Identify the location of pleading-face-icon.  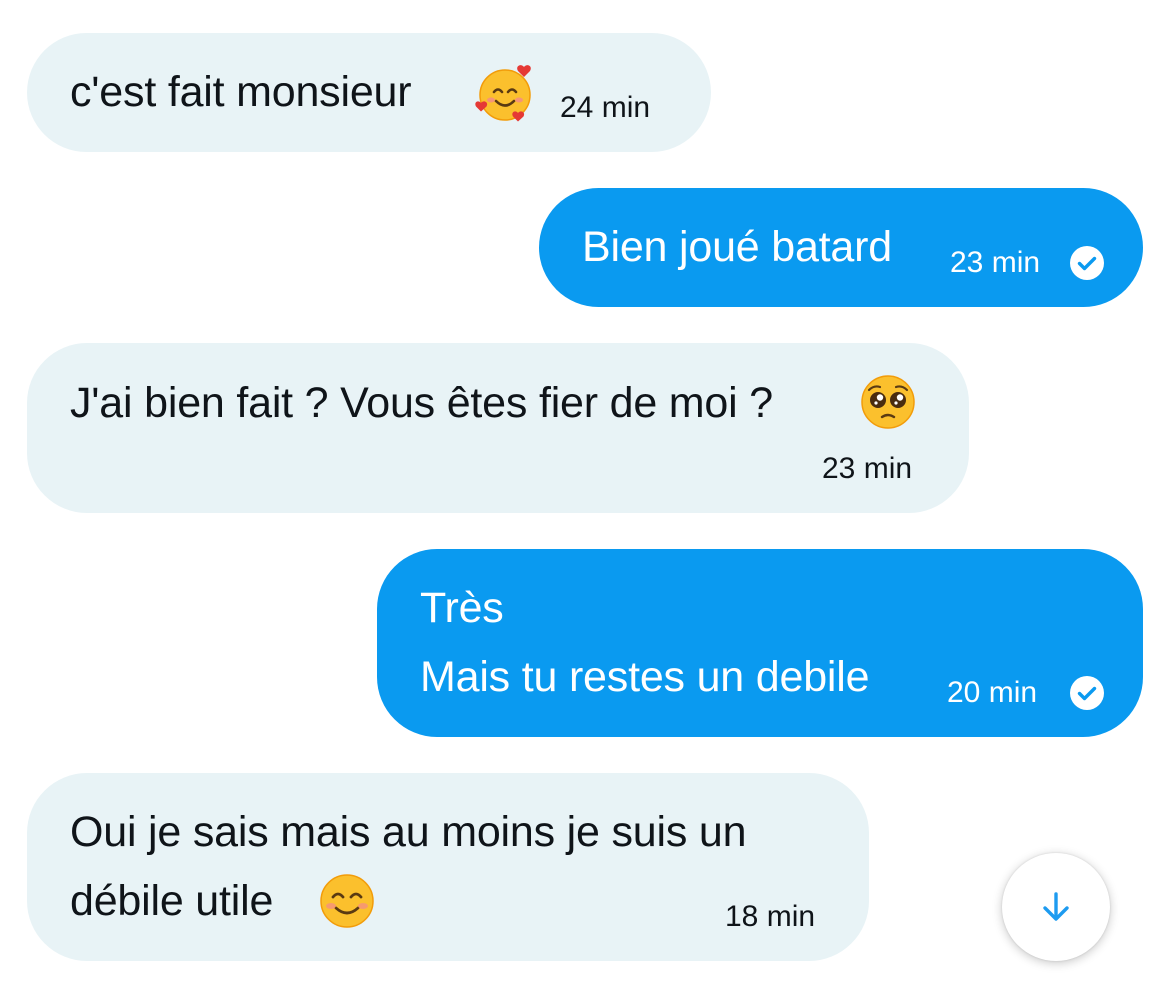
(888, 402).